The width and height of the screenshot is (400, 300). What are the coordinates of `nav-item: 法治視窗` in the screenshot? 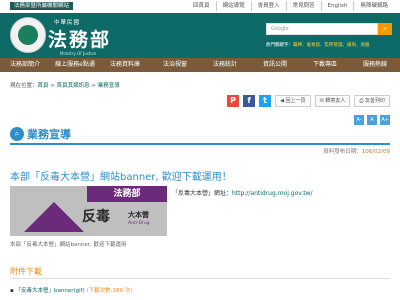 It's located at (175, 65).